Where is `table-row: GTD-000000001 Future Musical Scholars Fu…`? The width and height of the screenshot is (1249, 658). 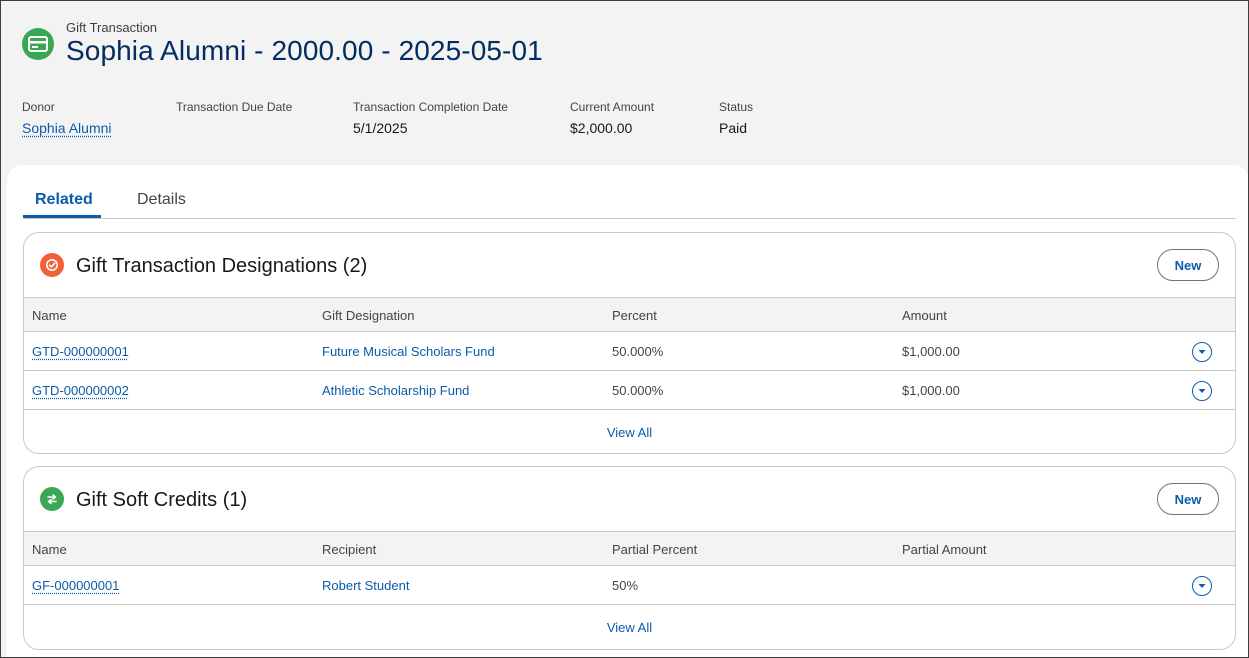 table-row: GTD-000000001 Future Musical Scholars Fu… is located at coordinates (629, 351).